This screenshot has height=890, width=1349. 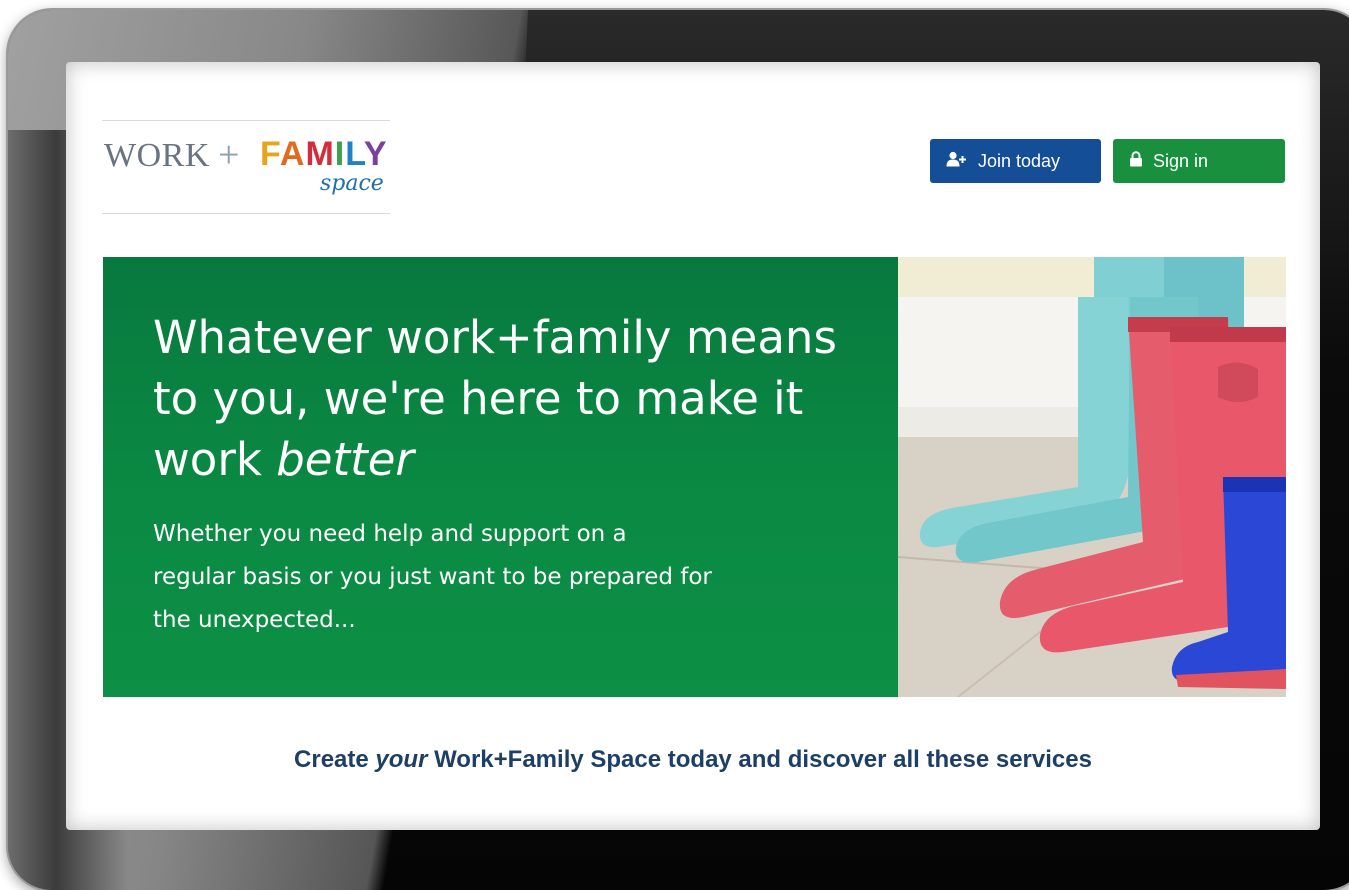 I want to click on caption-before: Create, so click(x=335, y=759).